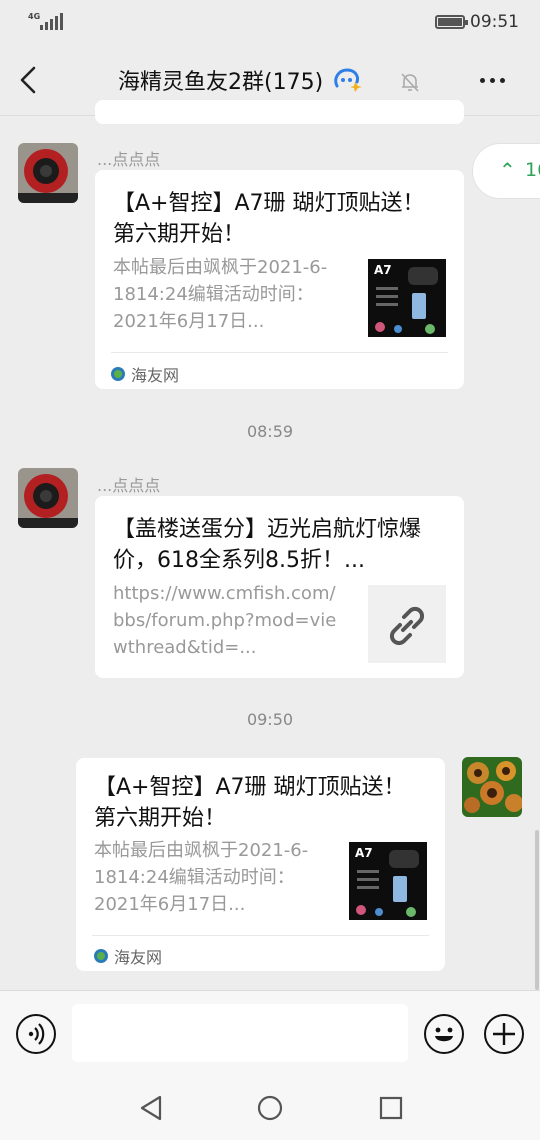  I want to click on plus-icon, so click(504, 1034).